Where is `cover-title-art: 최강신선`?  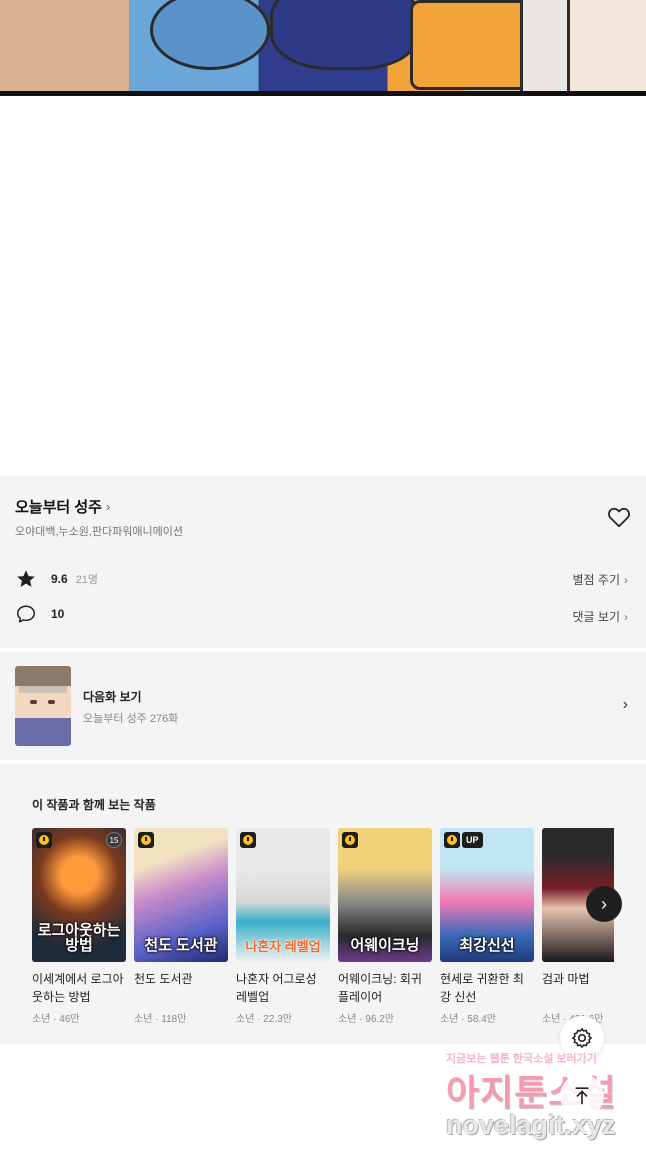 cover-title-art: 최강신선 is located at coordinates (487, 946).